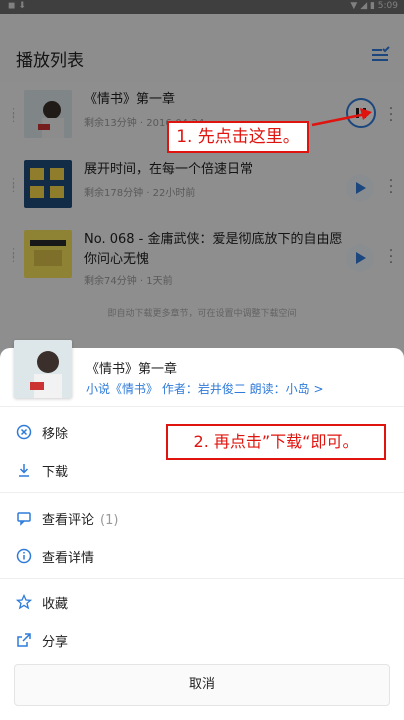 The width and height of the screenshot is (404, 720). What do you see at coordinates (202, 602) in the screenshot?
I see `favorite-menu-item: 收藏` at bounding box center [202, 602].